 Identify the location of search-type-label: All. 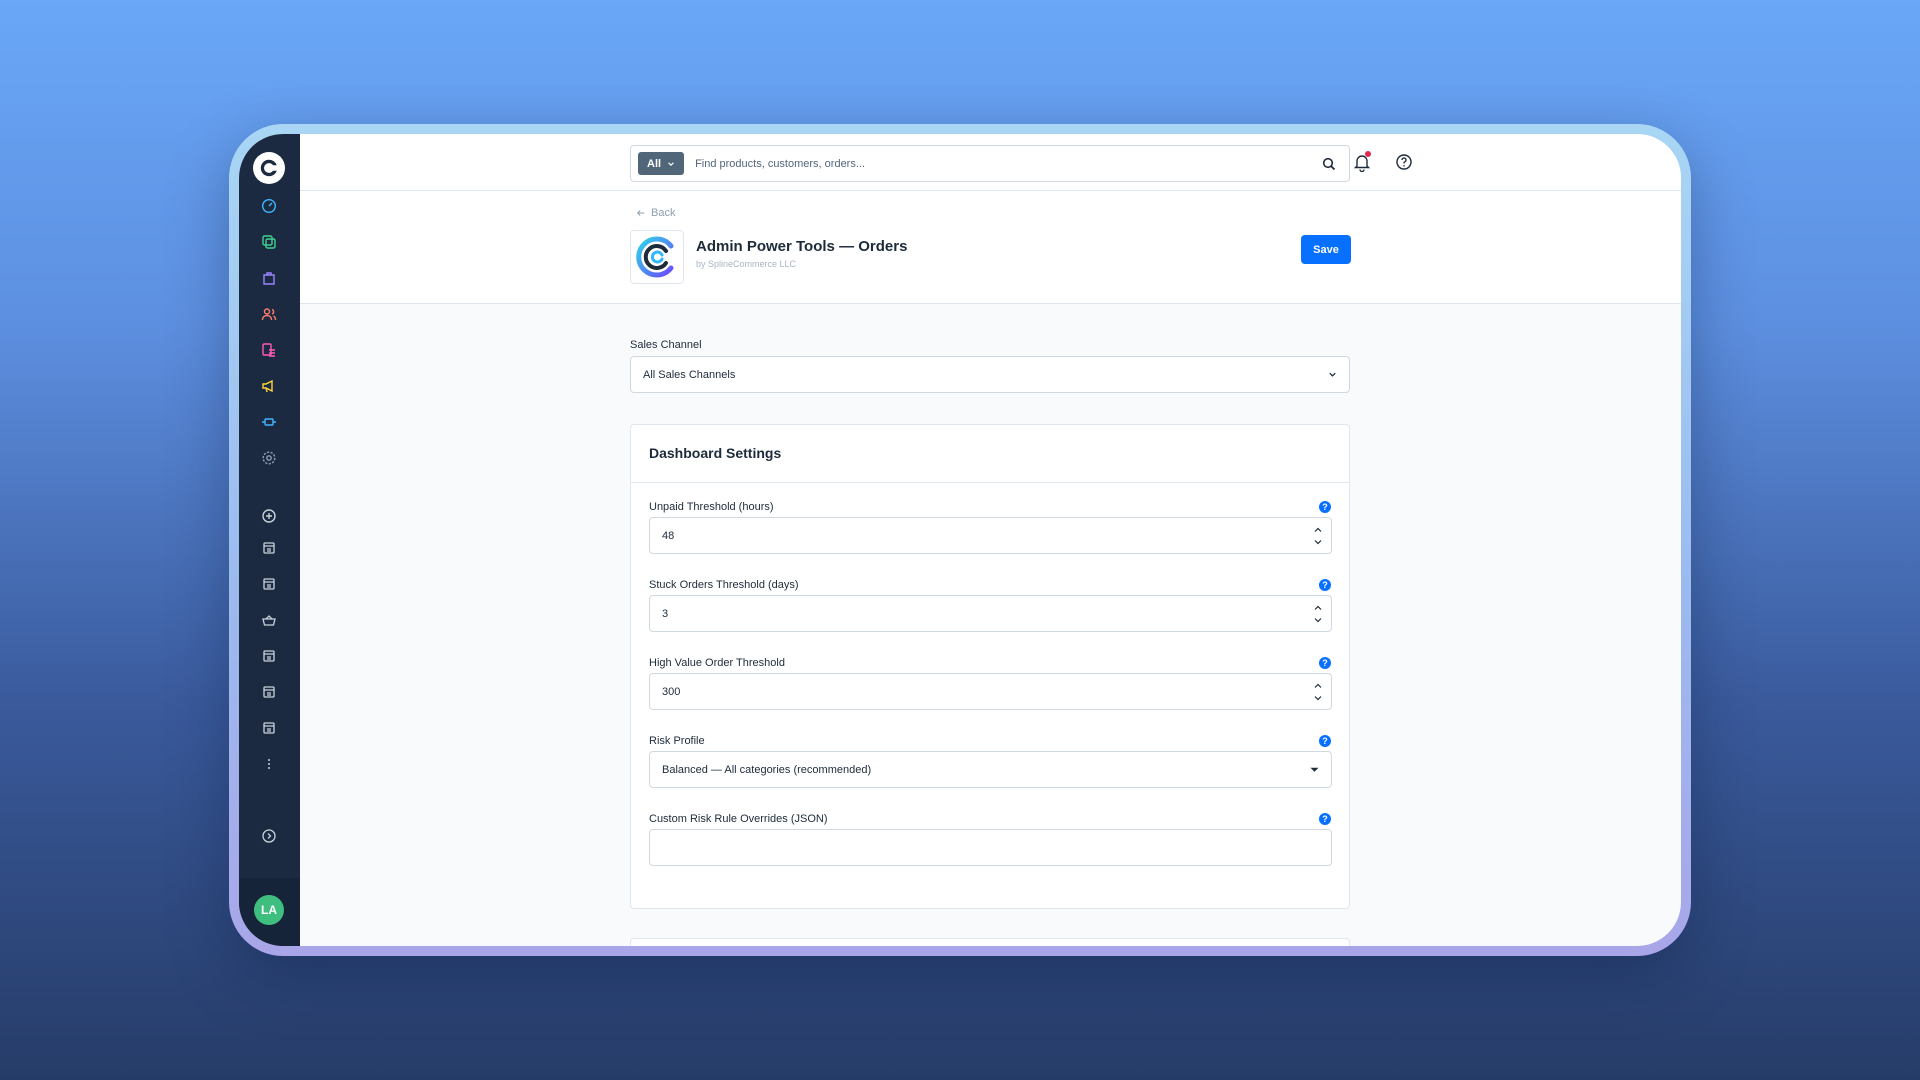
(654, 163).